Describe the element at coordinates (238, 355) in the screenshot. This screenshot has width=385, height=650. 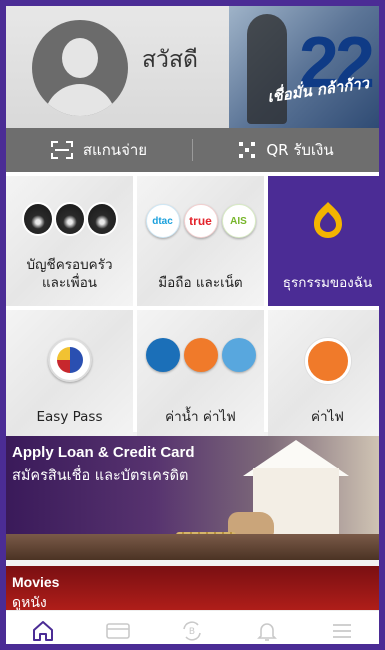
I see `provincial-water-logo-icon` at that location.